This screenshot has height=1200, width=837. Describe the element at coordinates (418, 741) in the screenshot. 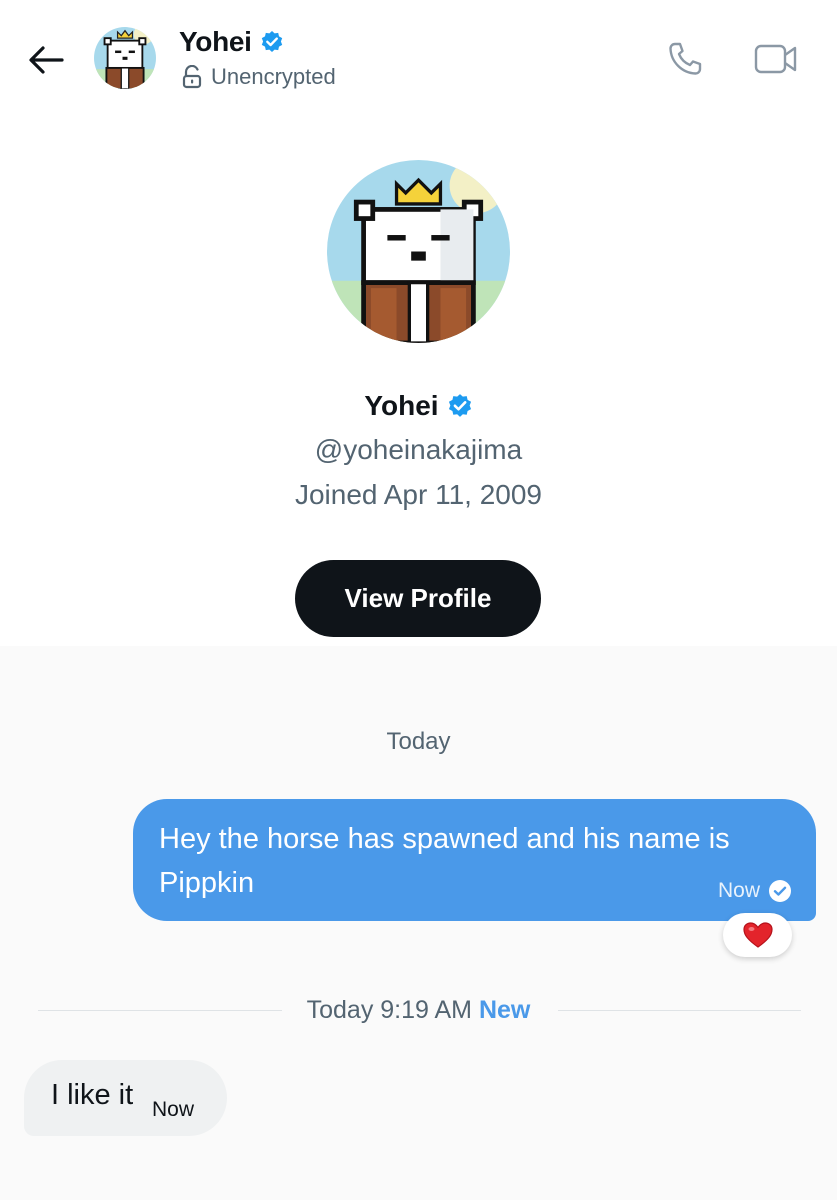

I see `day-separator: Today` at that location.